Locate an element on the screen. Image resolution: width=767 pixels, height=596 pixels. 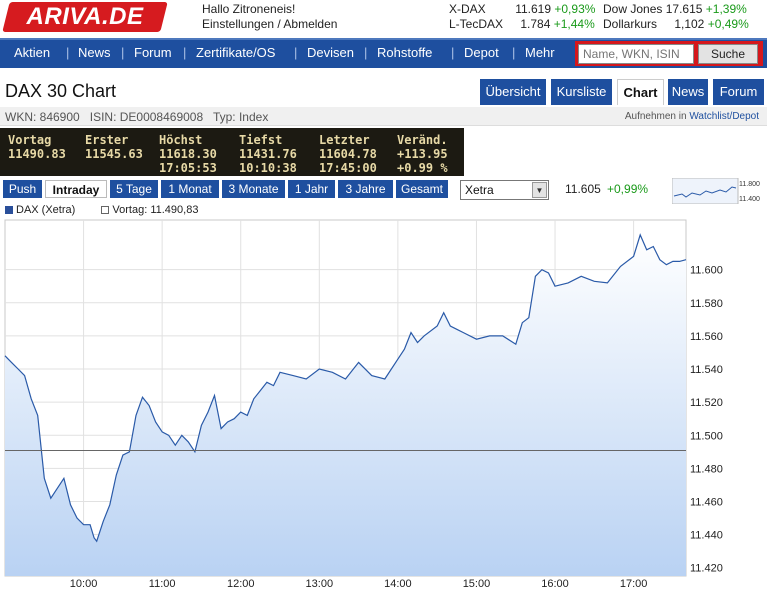
board-label: Tiefst is located at coordinates (261, 140).